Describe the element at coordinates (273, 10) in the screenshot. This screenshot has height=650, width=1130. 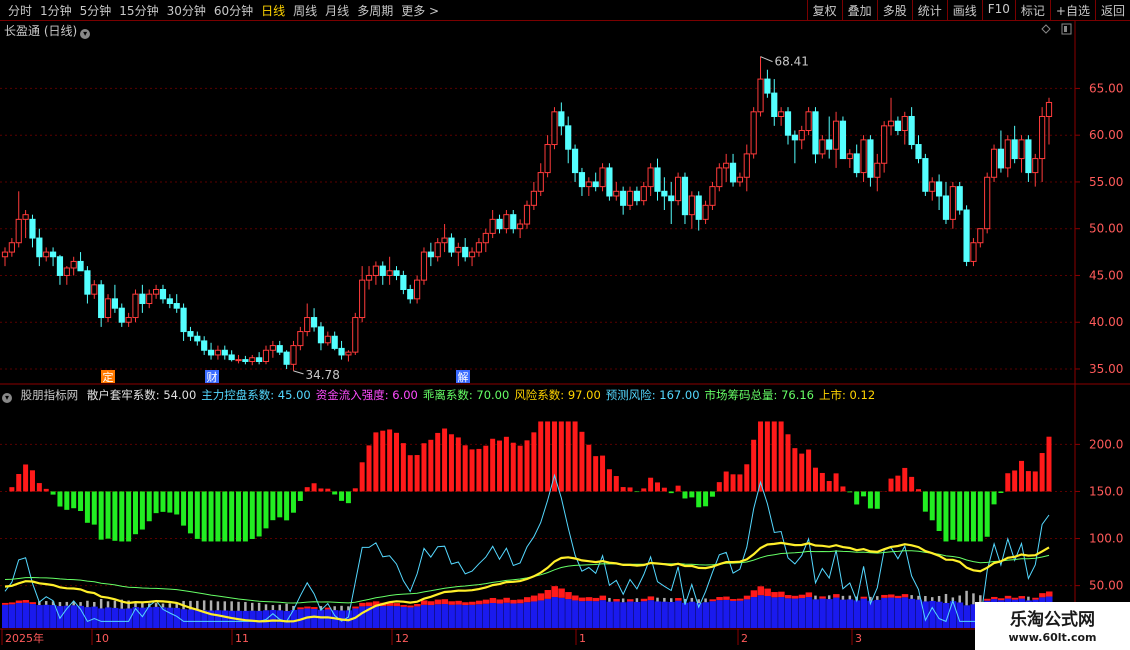
I see `period-tab-6: 日线` at that location.